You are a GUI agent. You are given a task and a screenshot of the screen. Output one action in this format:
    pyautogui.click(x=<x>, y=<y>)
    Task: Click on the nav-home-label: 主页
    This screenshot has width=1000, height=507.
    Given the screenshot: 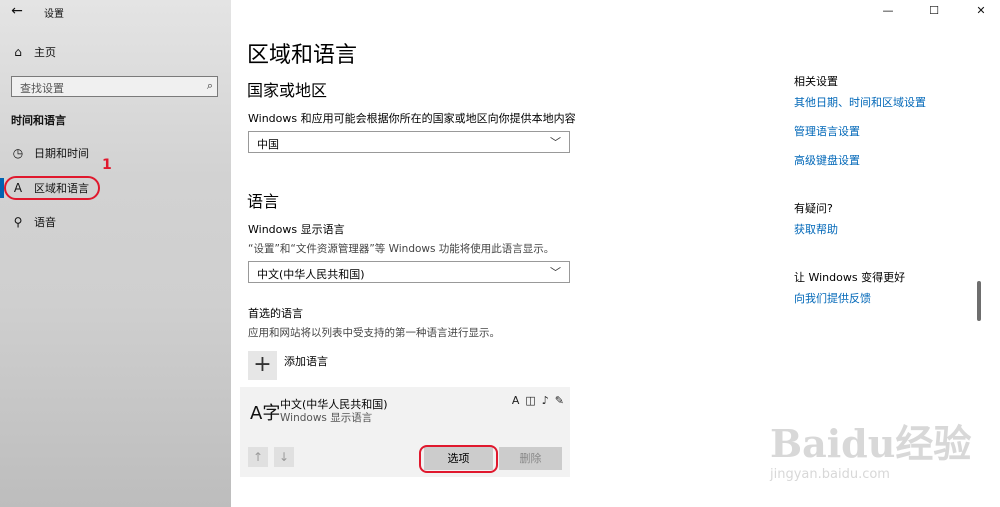 What is the action you would take?
    pyautogui.click(x=45, y=52)
    